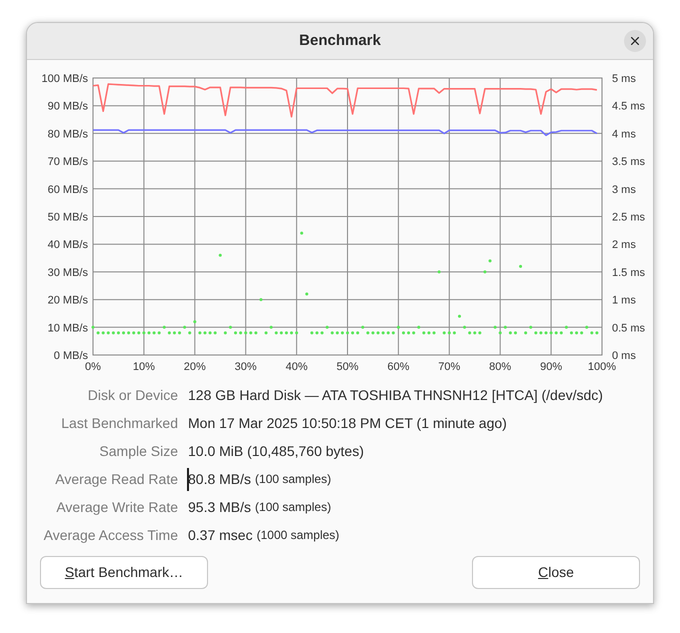 The height and width of the screenshot is (633, 680). What do you see at coordinates (624, 190) in the screenshot?
I see `y2-axis-label: 3 ms` at bounding box center [624, 190].